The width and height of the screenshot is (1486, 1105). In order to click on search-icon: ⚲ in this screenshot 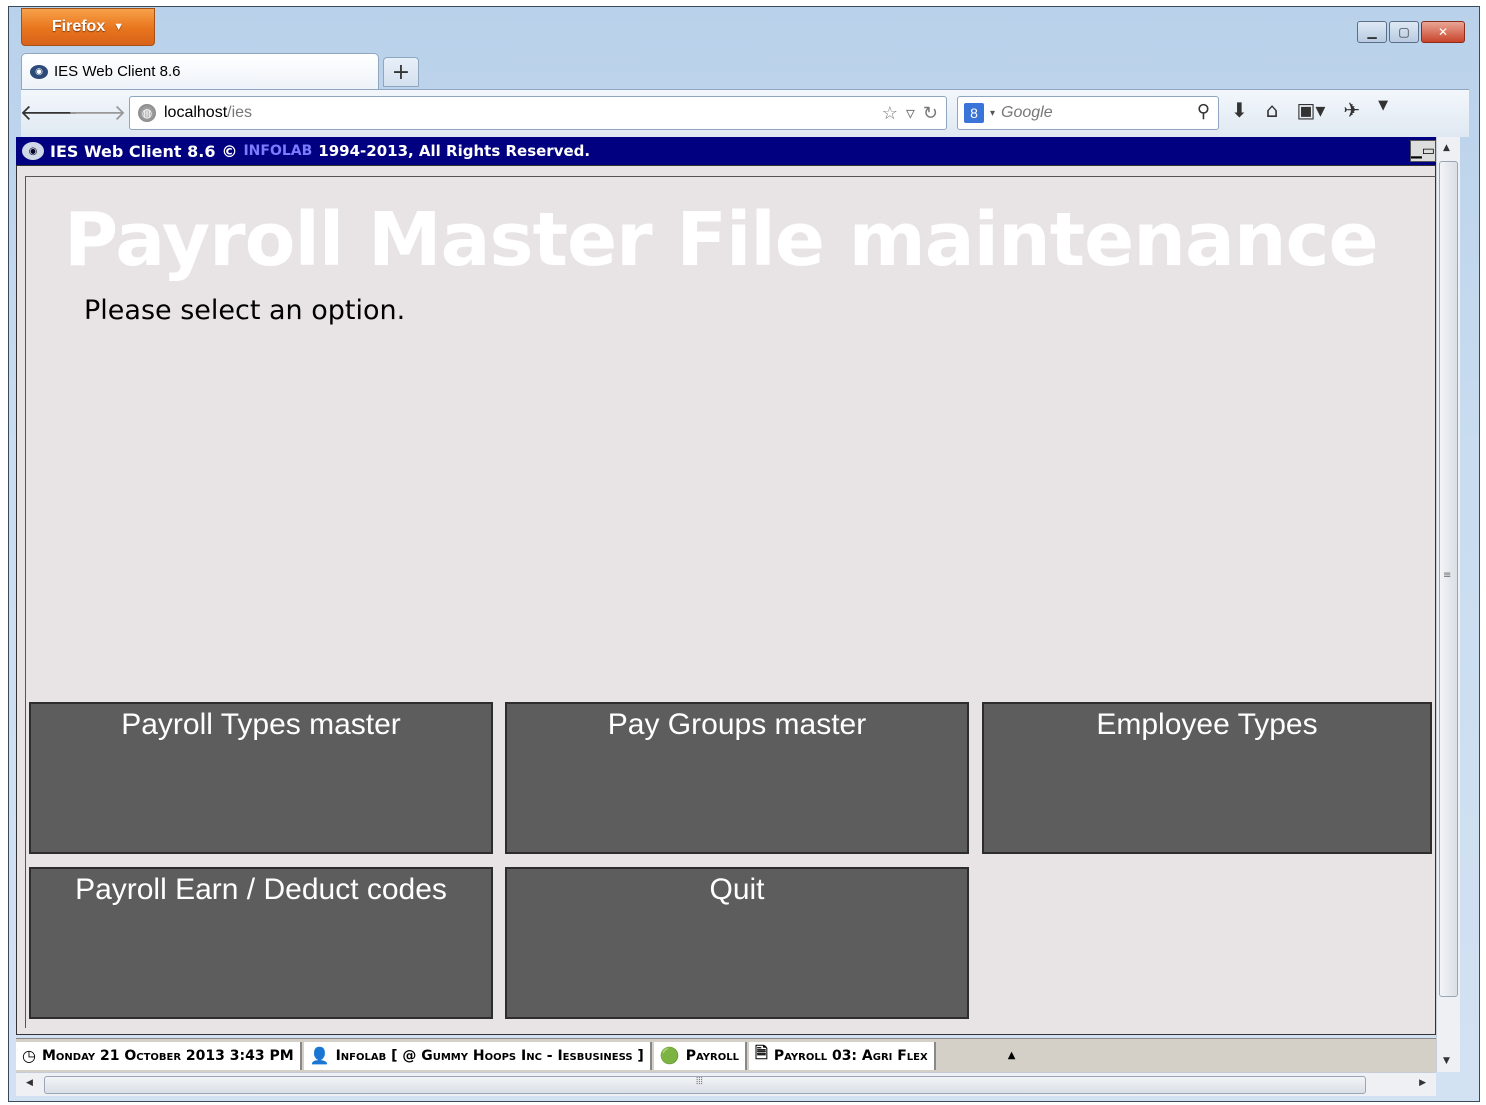, I will do `click(1203, 111)`.